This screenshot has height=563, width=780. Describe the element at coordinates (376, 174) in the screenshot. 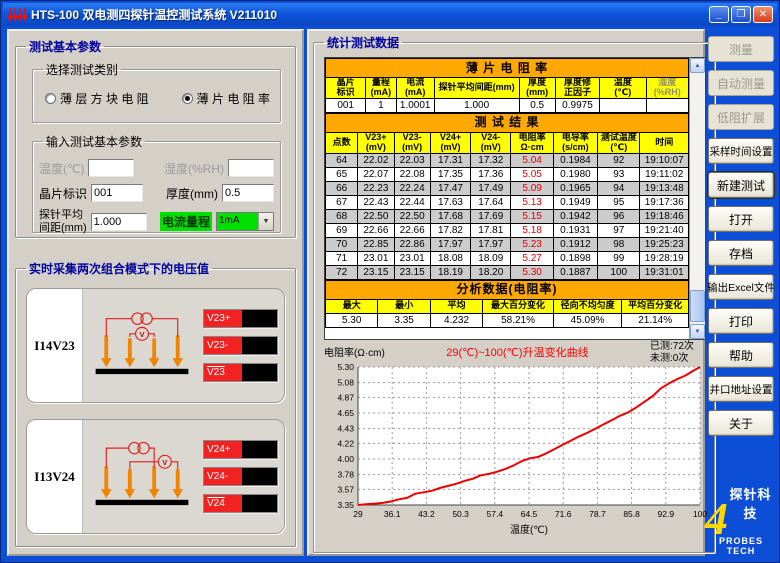

I see `table-cell: 22.07` at that location.